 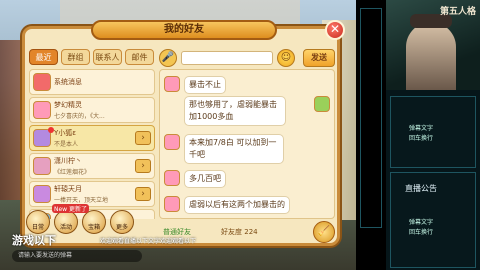 I want to click on favor-level: 好友度 224, so click(x=239, y=232).